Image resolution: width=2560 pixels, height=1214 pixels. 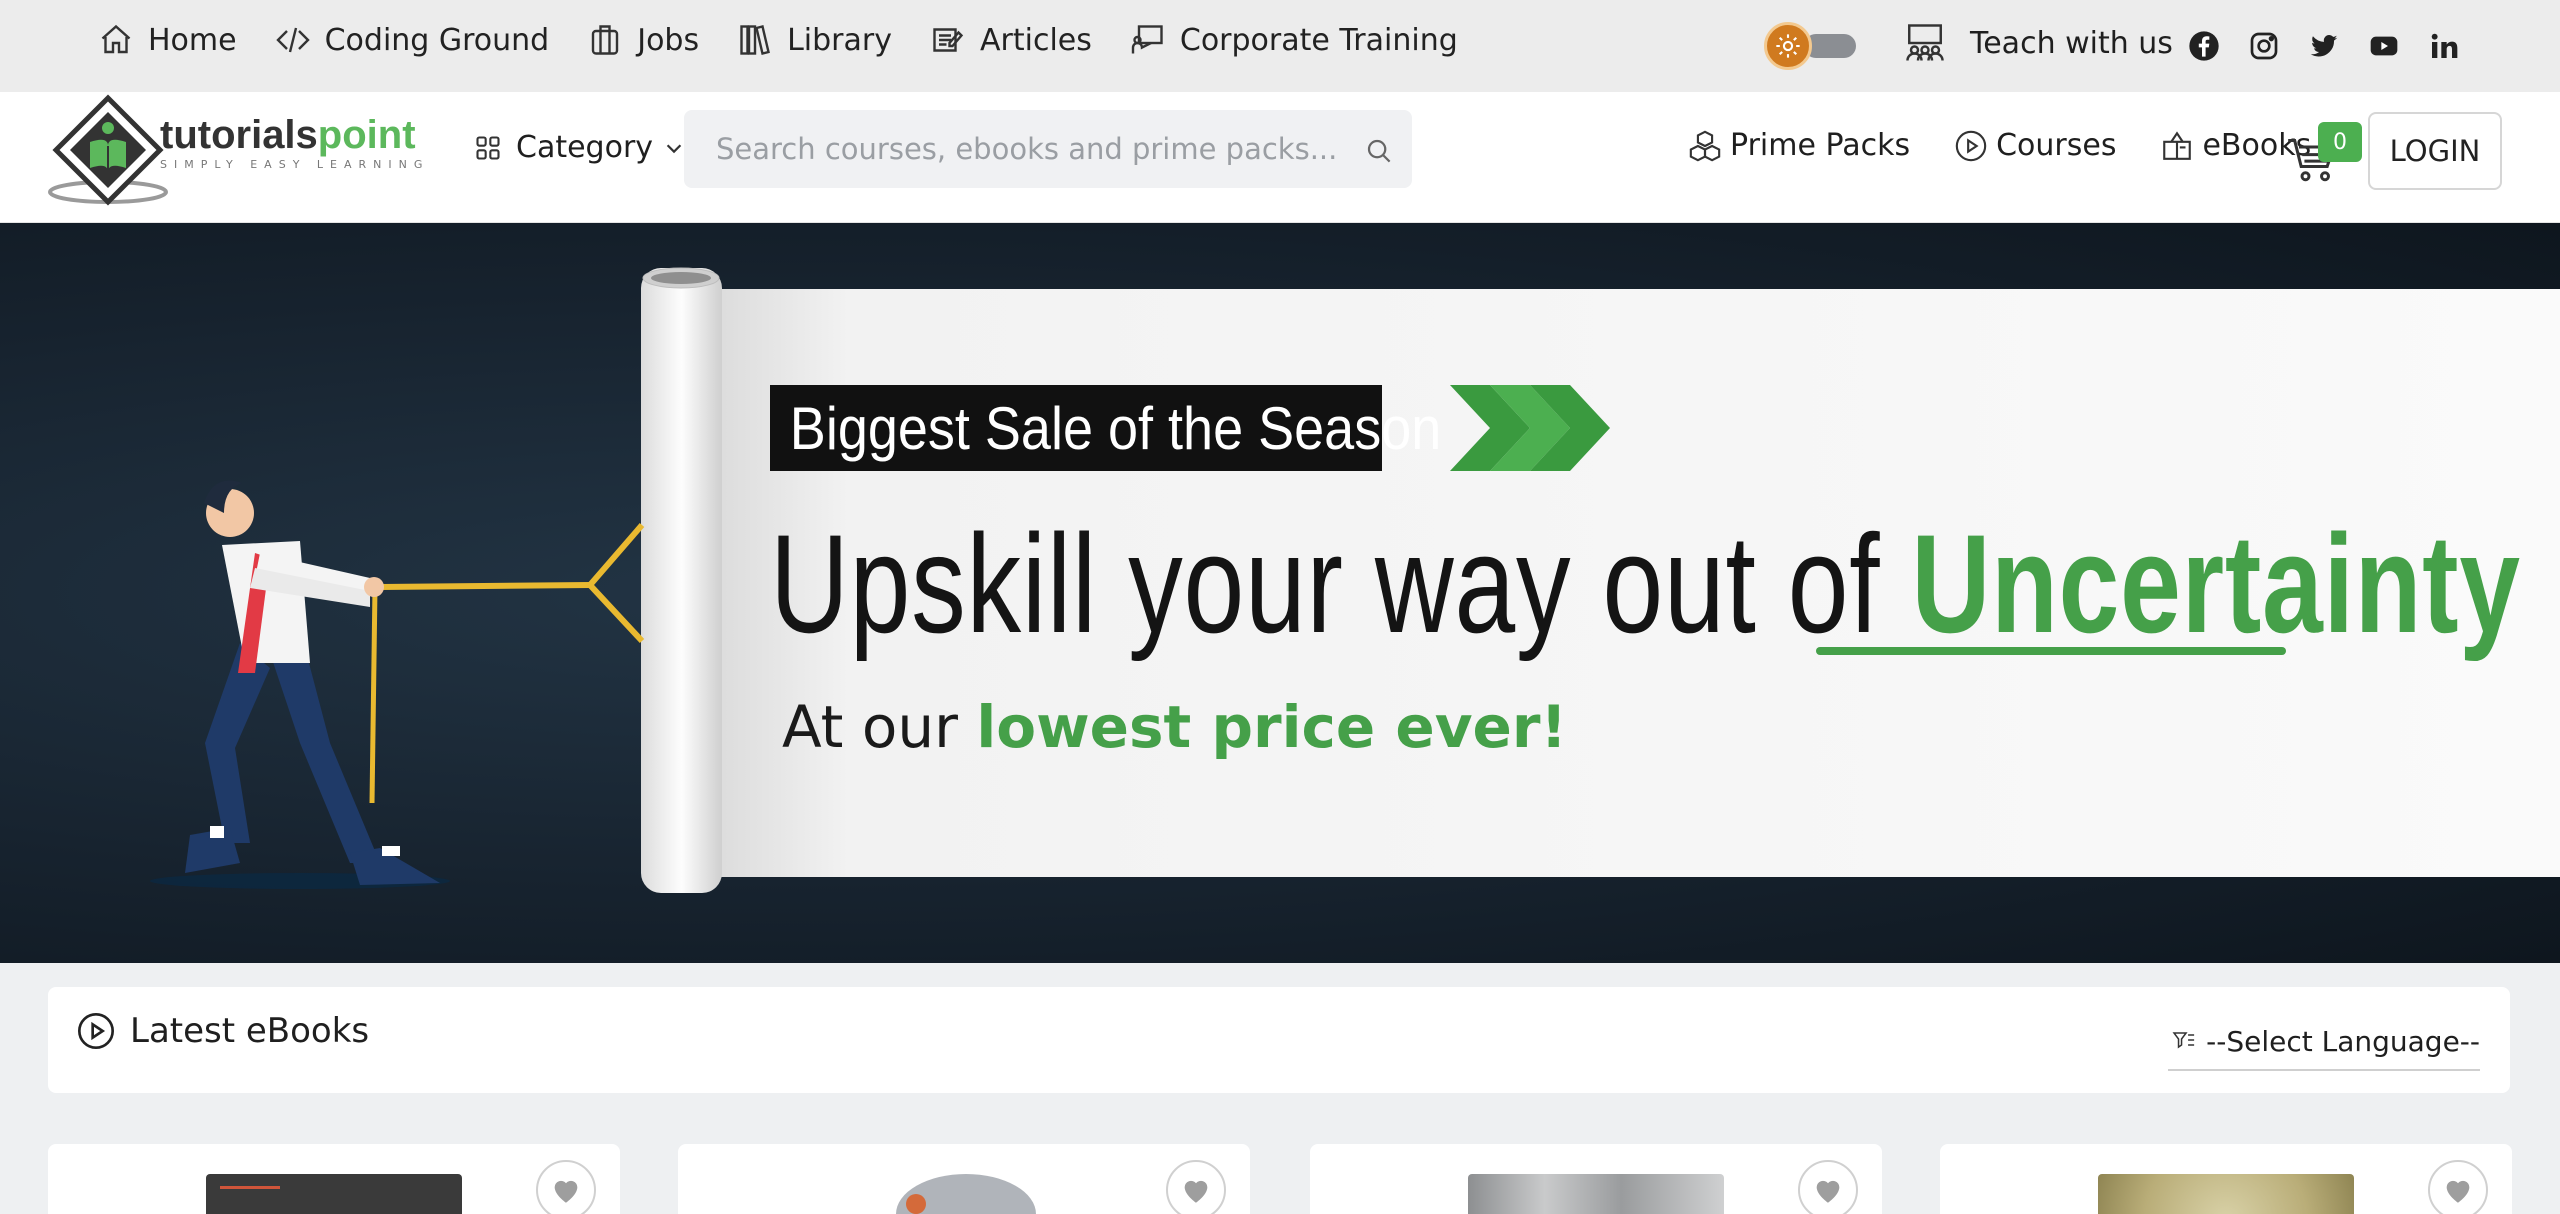 I want to click on tutorialspoint-logo: tutorialspoint SIMPLY EASY LEARNING, so click(x=248, y=150).